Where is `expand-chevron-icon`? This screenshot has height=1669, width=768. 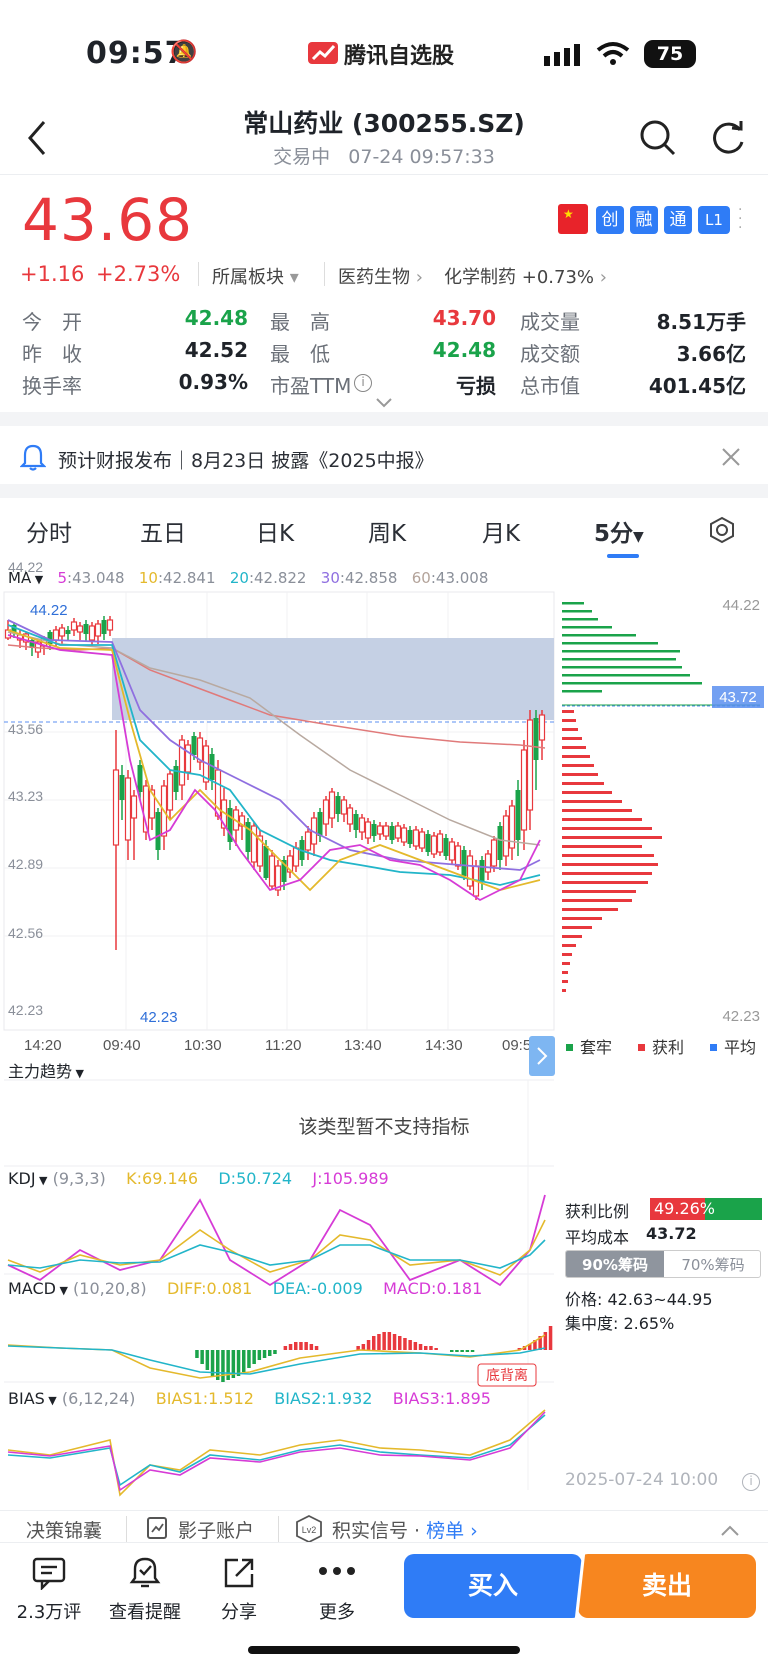
expand-chevron-icon is located at coordinates (384, 403).